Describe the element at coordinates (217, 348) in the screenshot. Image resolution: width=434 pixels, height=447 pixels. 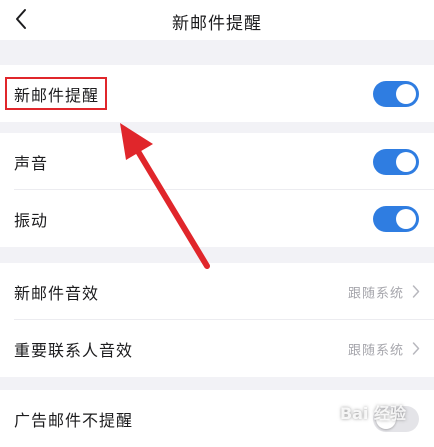
I see `setting-row-vip-contact-sound: 重要联系人音效 跟随系统` at that location.